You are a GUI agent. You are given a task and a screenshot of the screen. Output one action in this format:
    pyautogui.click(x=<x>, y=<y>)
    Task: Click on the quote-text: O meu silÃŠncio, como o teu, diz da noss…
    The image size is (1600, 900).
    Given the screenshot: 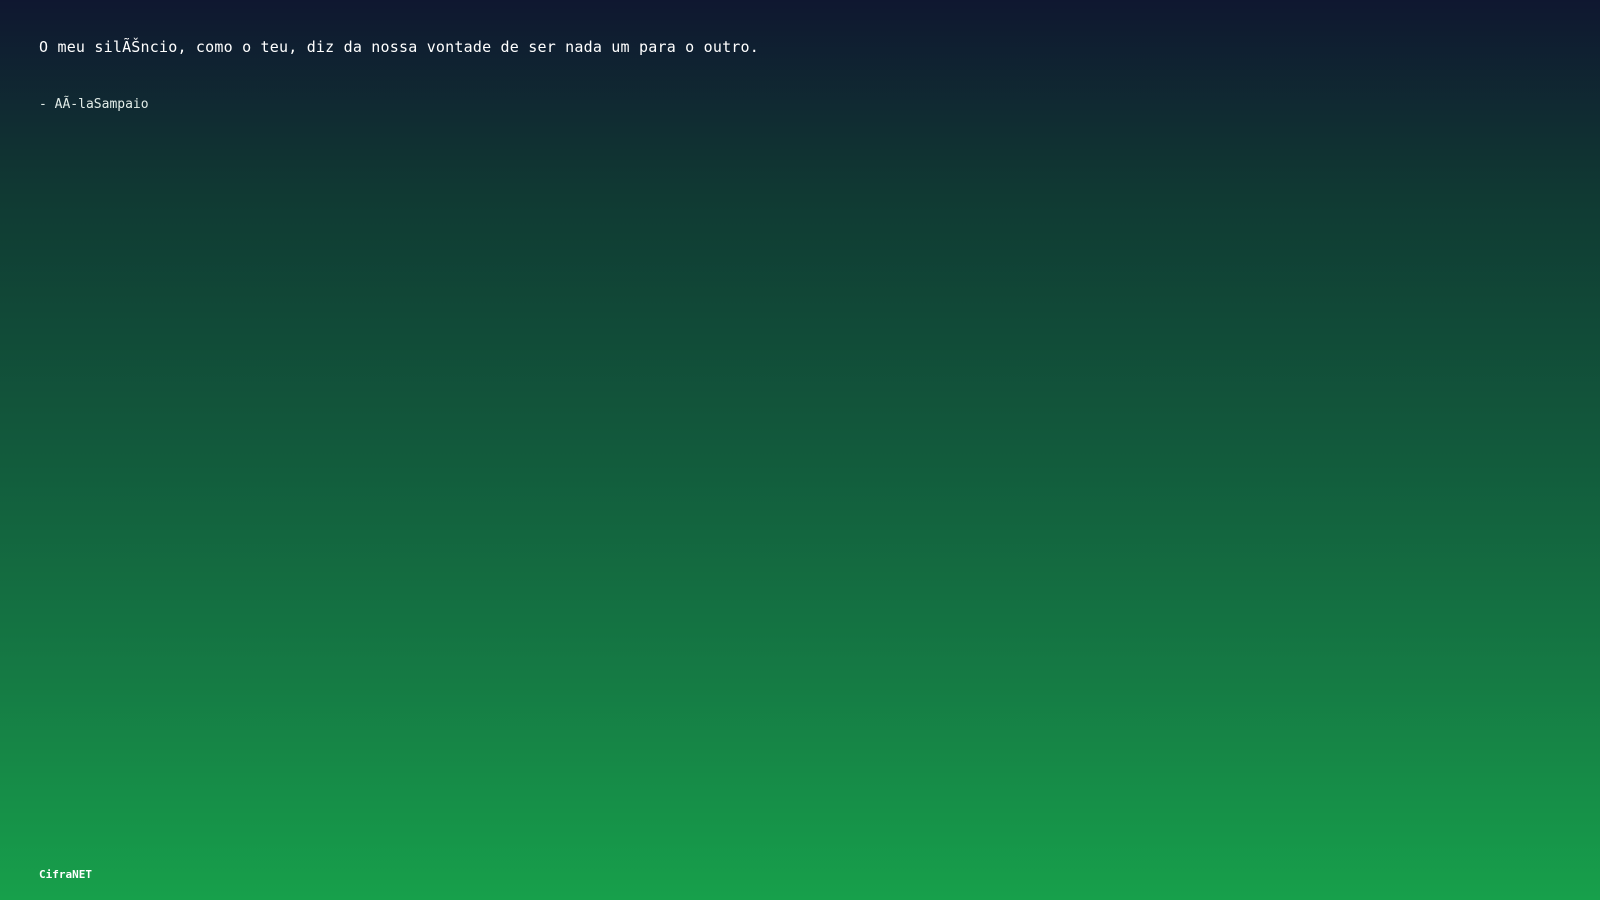 What is the action you would take?
    pyautogui.click(x=399, y=47)
    